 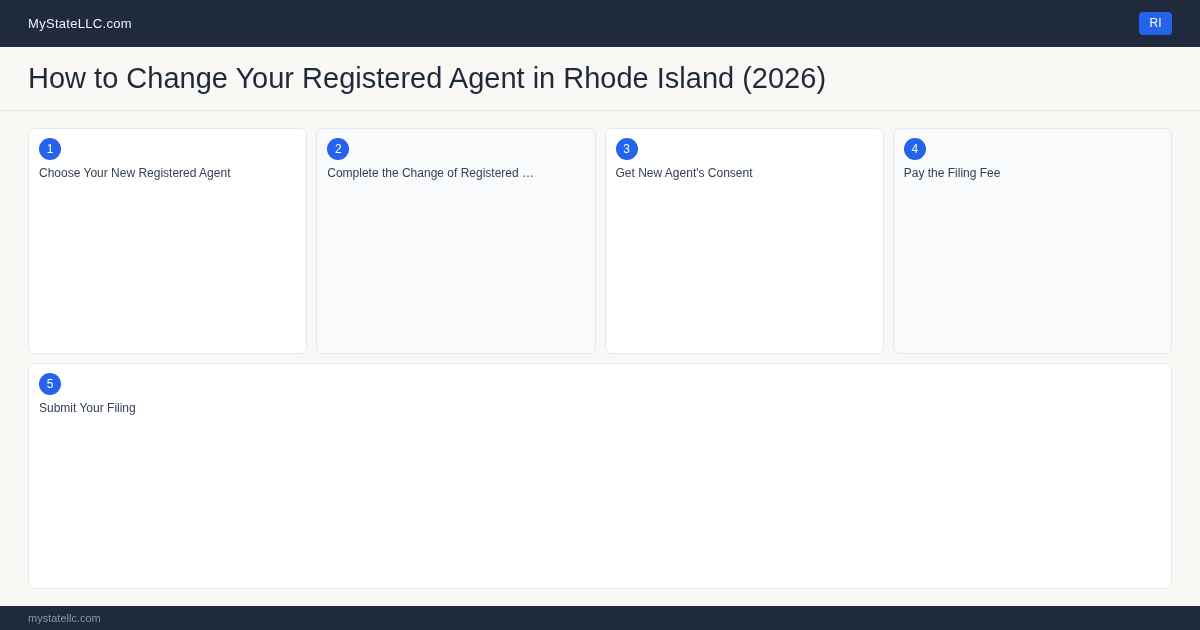 I want to click on site-name: MyStateLLC.com, so click(x=80, y=23).